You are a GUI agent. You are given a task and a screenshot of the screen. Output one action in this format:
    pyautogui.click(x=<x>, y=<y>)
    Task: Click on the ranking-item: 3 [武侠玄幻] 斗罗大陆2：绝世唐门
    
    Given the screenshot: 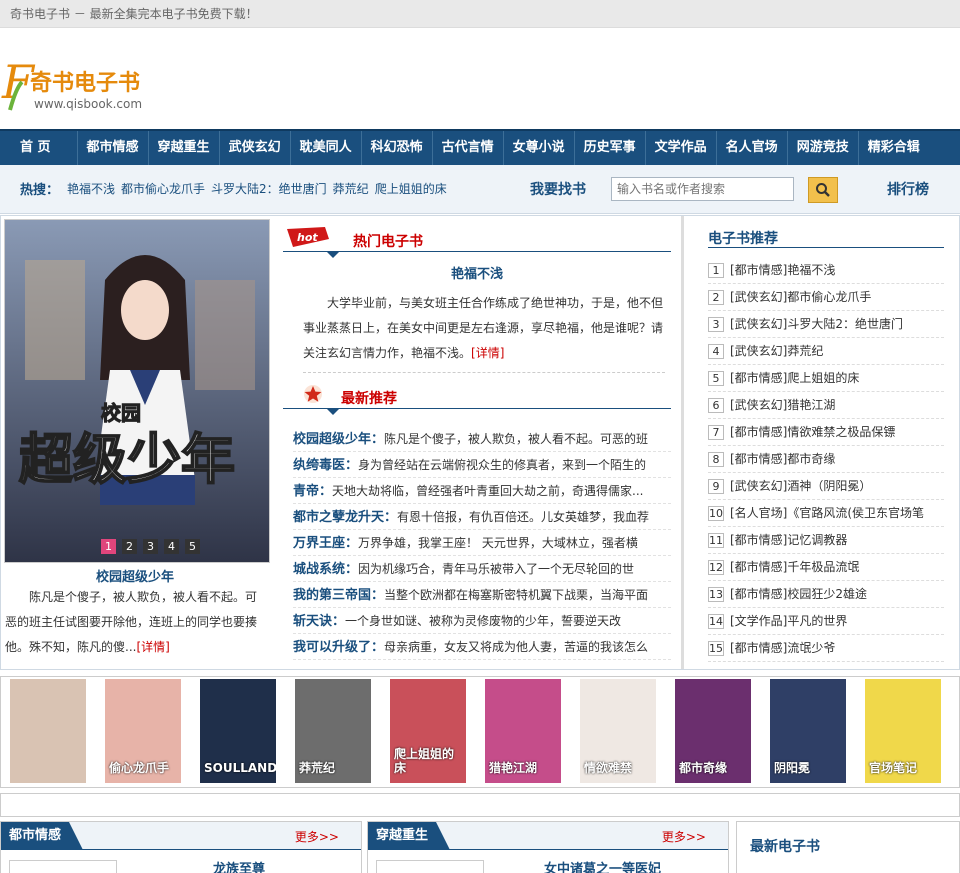 What is the action you would take?
    pyautogui.click(x=826, y=324)
    